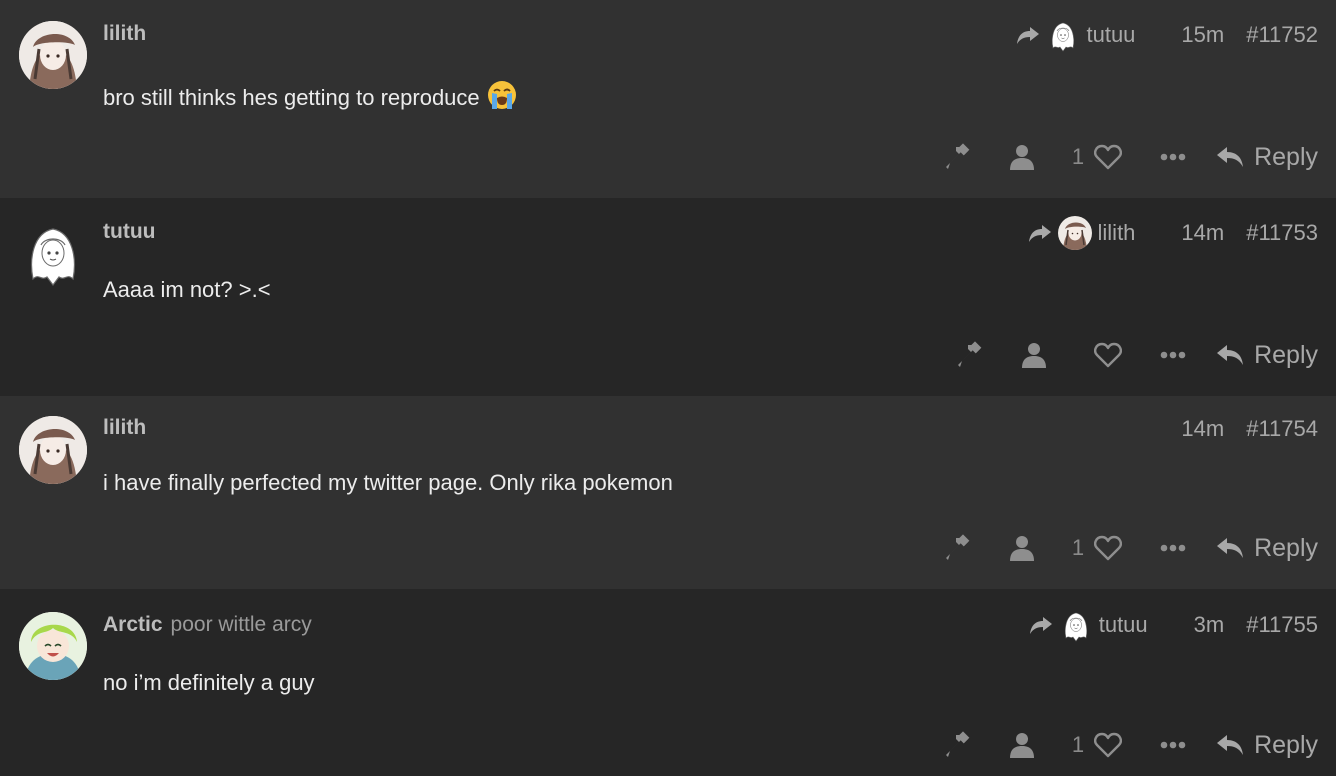  I want to click on post-time: 15m, so click(1202, 35).